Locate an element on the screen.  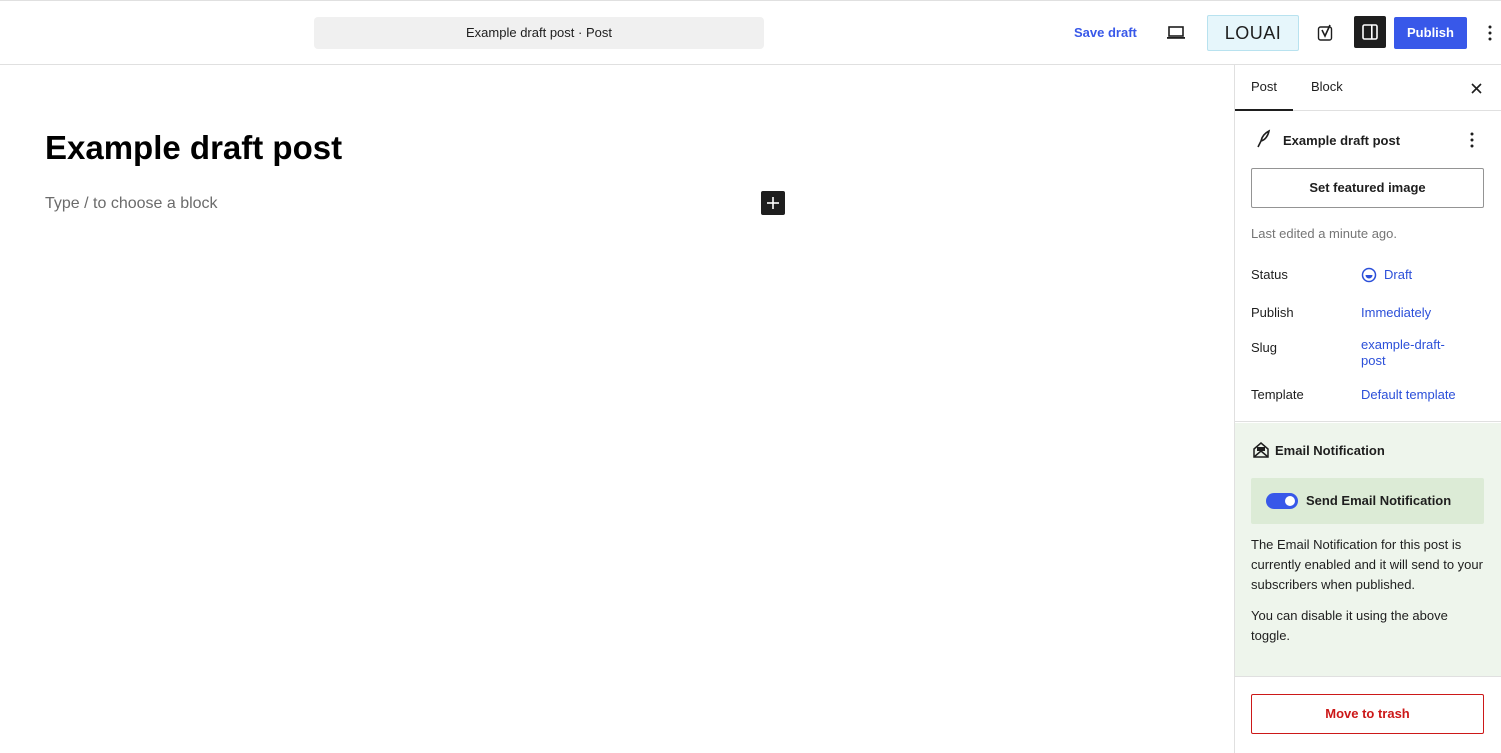
move-to-trash-button: Move to trash is located at coordinates (1367, 714).